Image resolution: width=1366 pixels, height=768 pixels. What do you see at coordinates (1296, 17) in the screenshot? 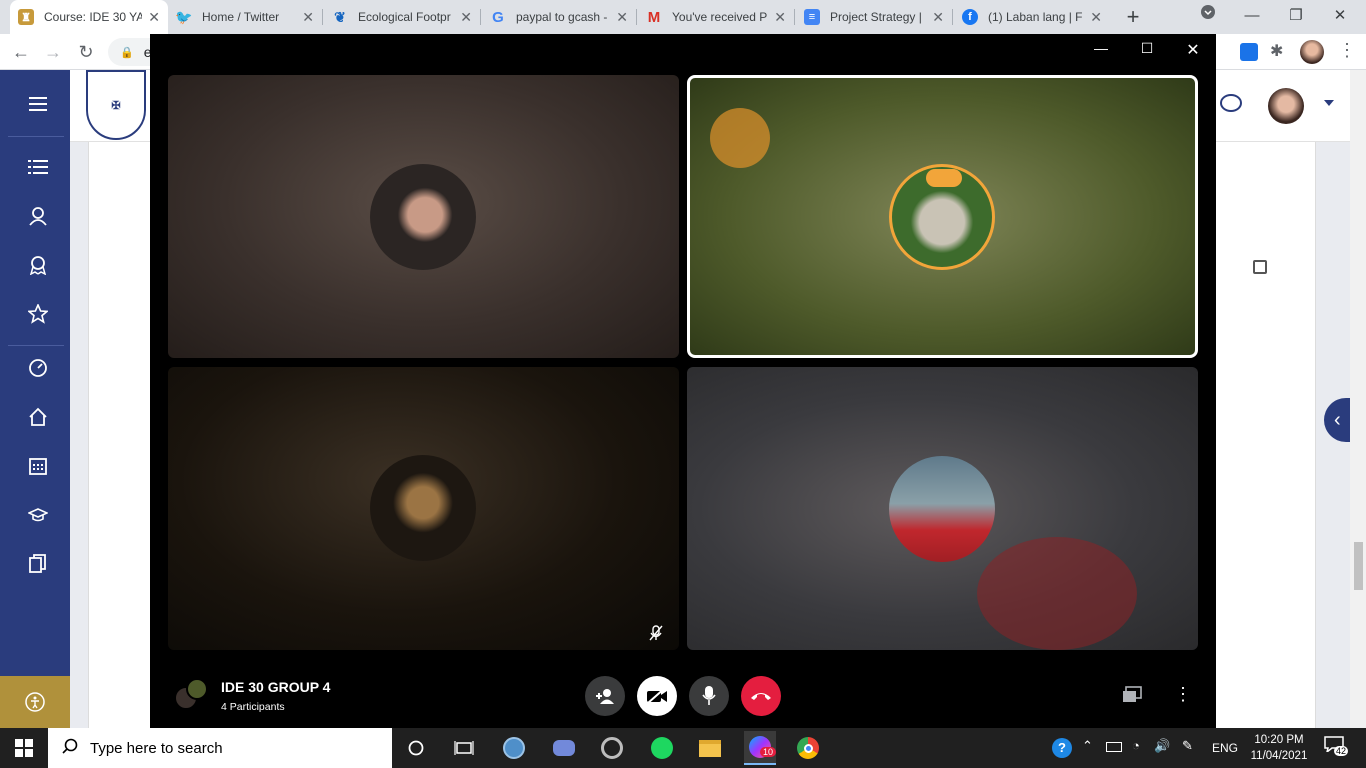
I see `restore-button: ❐` at bounding box center [1296, 17].